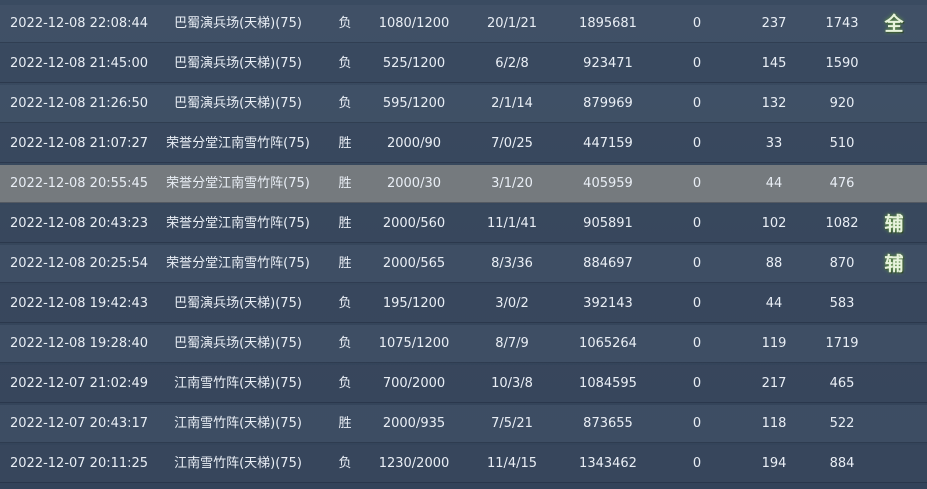 The width and height of the screenshot is (927, 489). I want to click on stat-b-value: 1743, so click(842, 23).